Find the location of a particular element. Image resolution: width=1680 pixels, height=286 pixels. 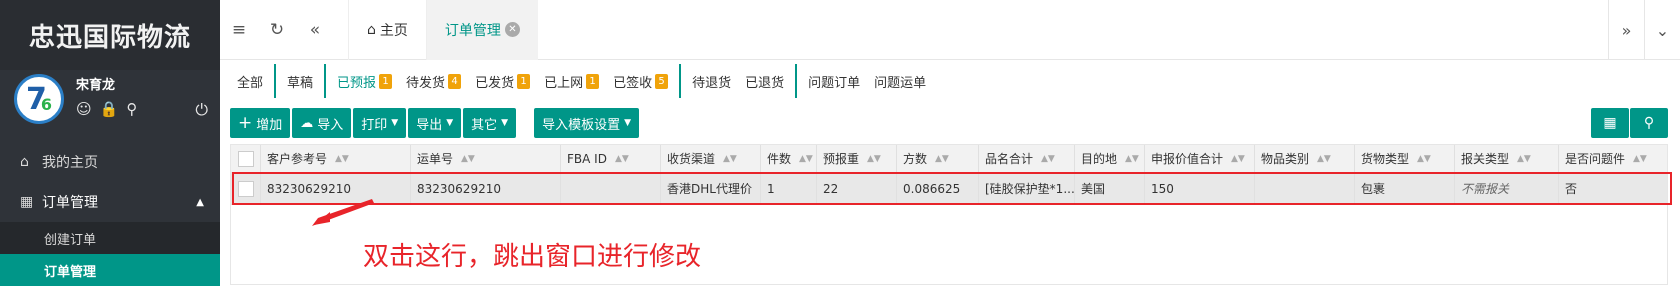

status-tab-draft: 草稿 is located at coordinates (300, 81).